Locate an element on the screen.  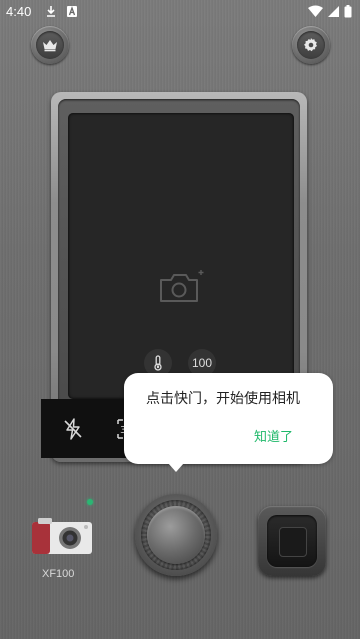
tip-message: 点击快门，开始使用相机 is located at coordinates (223, 399).